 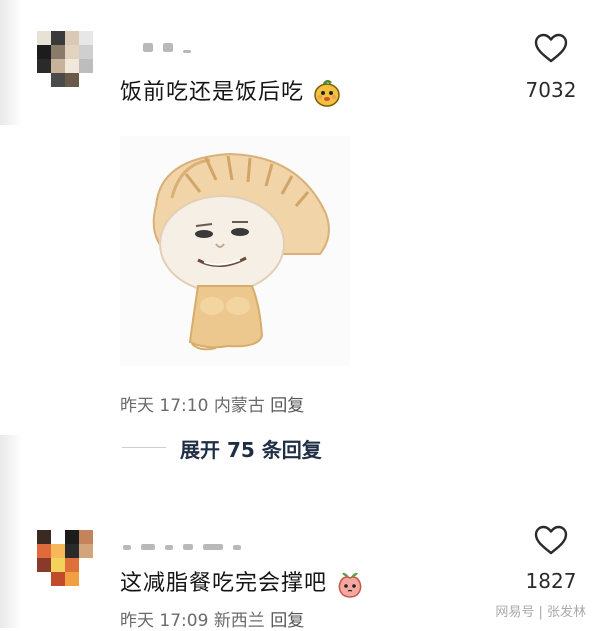 What do you see at coordinates (551, 581) in the screenshot?
I see `like-count: 1827` at bounding box center [551, 581].